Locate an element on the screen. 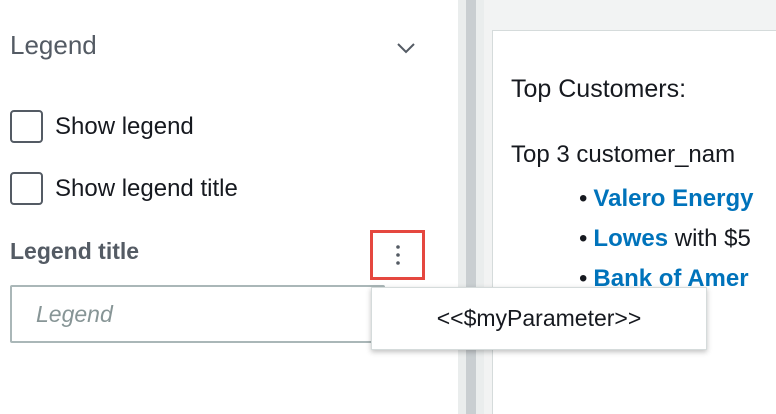  visual-subtitle: Top 3 customer_nam is located at coordinates (623, 154).